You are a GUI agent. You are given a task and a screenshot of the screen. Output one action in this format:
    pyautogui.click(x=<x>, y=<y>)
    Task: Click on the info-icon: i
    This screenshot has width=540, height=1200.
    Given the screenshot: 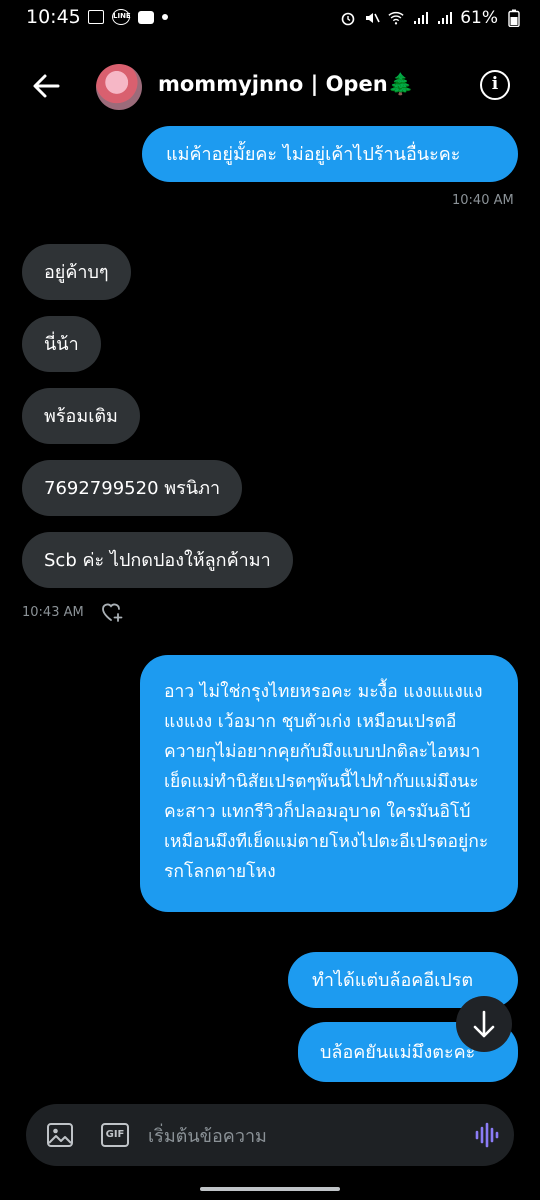 What is the action you would take?
    pyautogui.click(x=495, y=85)
    